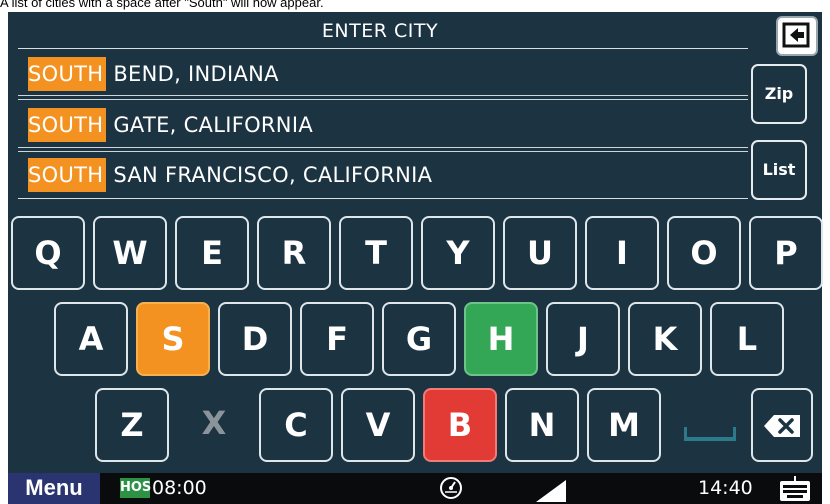  Describe the element at coordinates (419, 339) in the screenshot. I see `key-g: G` at that location.